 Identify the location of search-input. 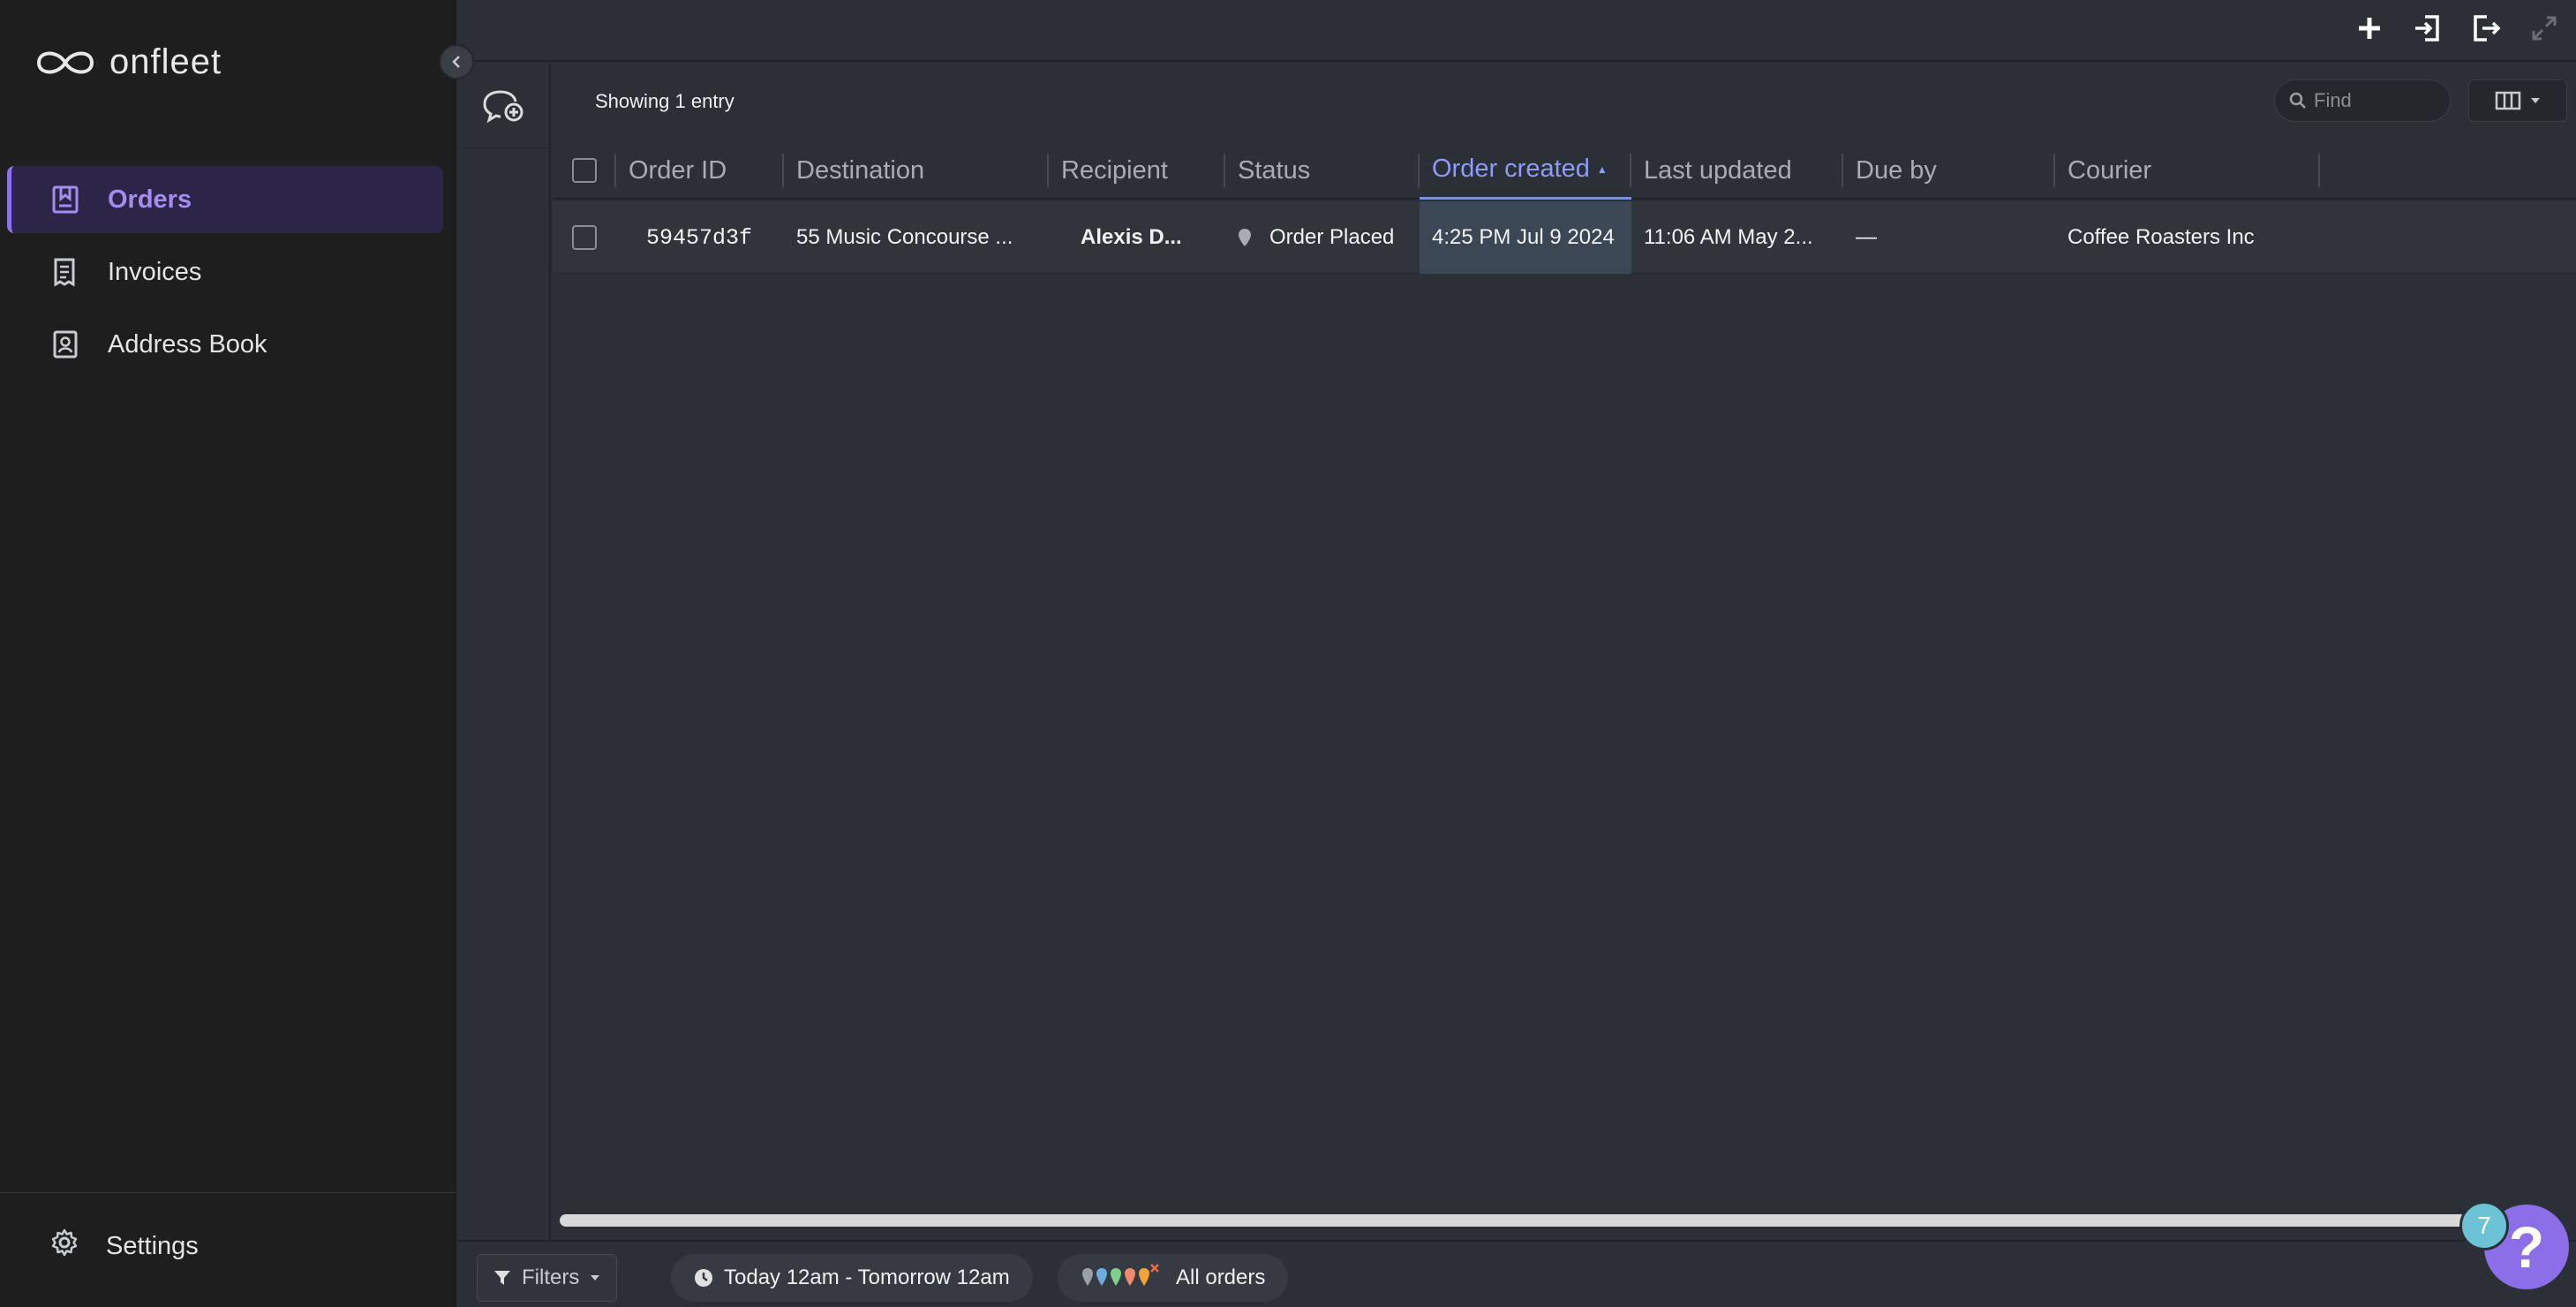
(2380, 100).